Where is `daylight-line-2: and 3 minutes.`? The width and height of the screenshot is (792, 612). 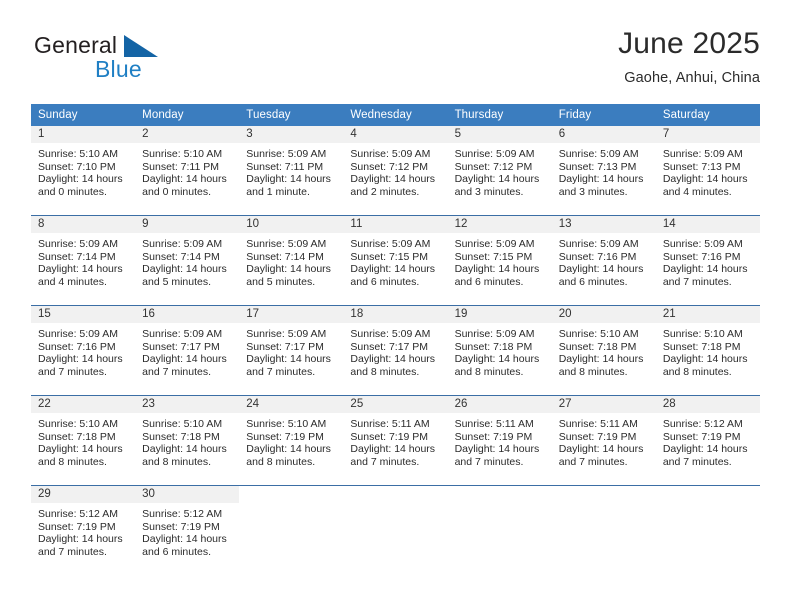 daylight-line-2: and 3 minutes. is located at coordinates (593, 191).